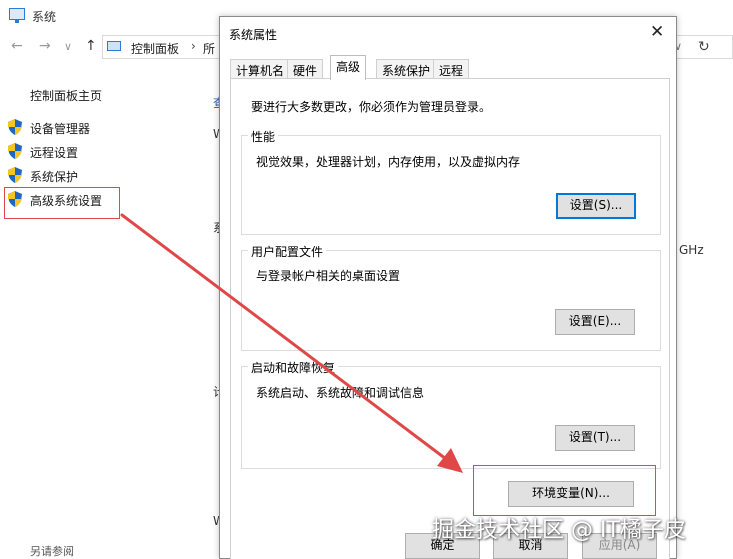 The image size is (733, 559). I want to click on watermark-text: 掘金技术社区 @ IT橘子皮, so click(559, 530).